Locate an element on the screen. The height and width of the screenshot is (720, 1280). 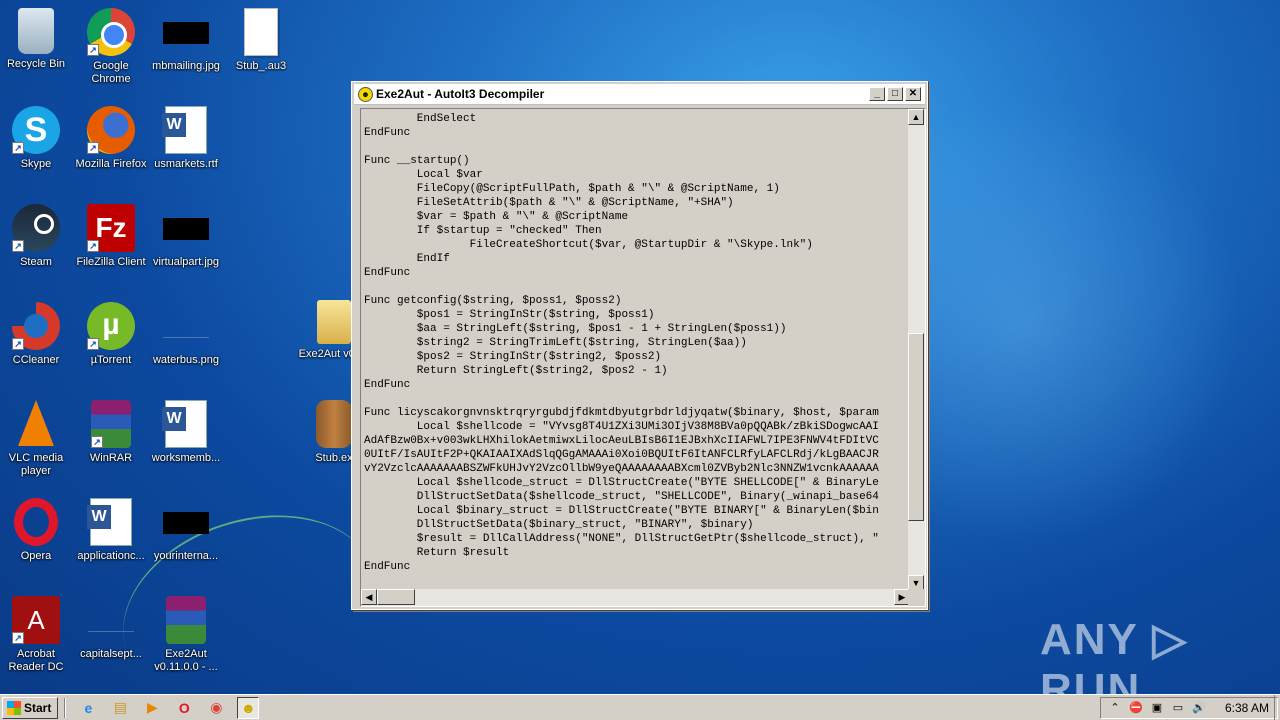
opera-taskbar-icon: O is located at coordinates (184, 708).